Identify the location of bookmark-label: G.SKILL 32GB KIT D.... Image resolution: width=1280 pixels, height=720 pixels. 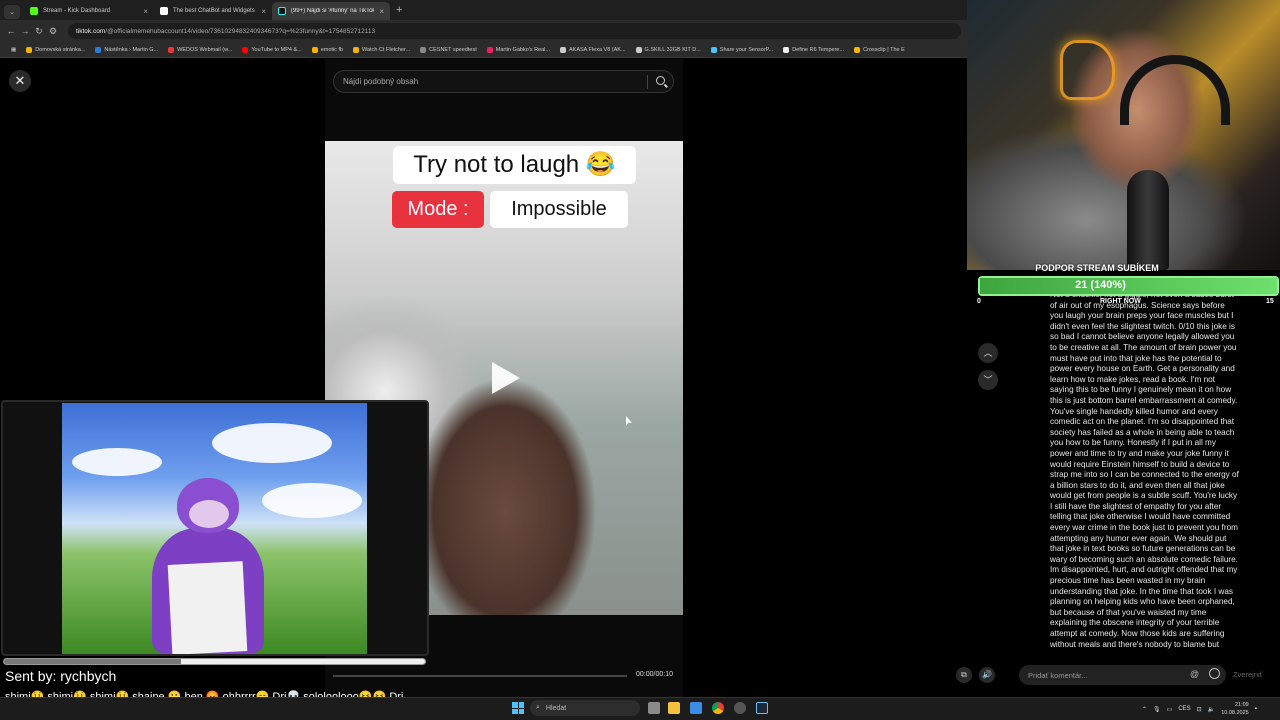
(672, 49).